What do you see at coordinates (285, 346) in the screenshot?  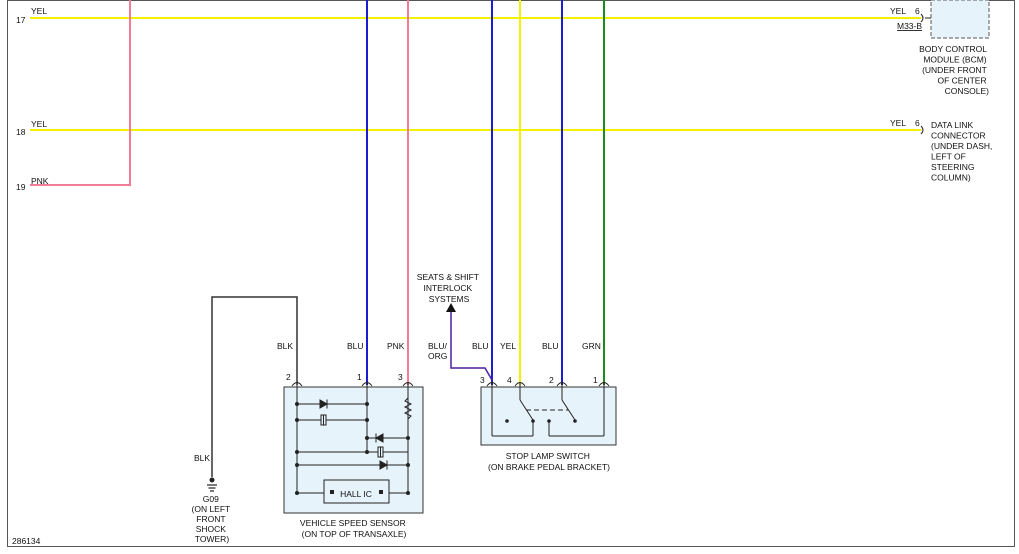 I see `vss-pin-2-wire: BLK` at bounding box center [285, 346].